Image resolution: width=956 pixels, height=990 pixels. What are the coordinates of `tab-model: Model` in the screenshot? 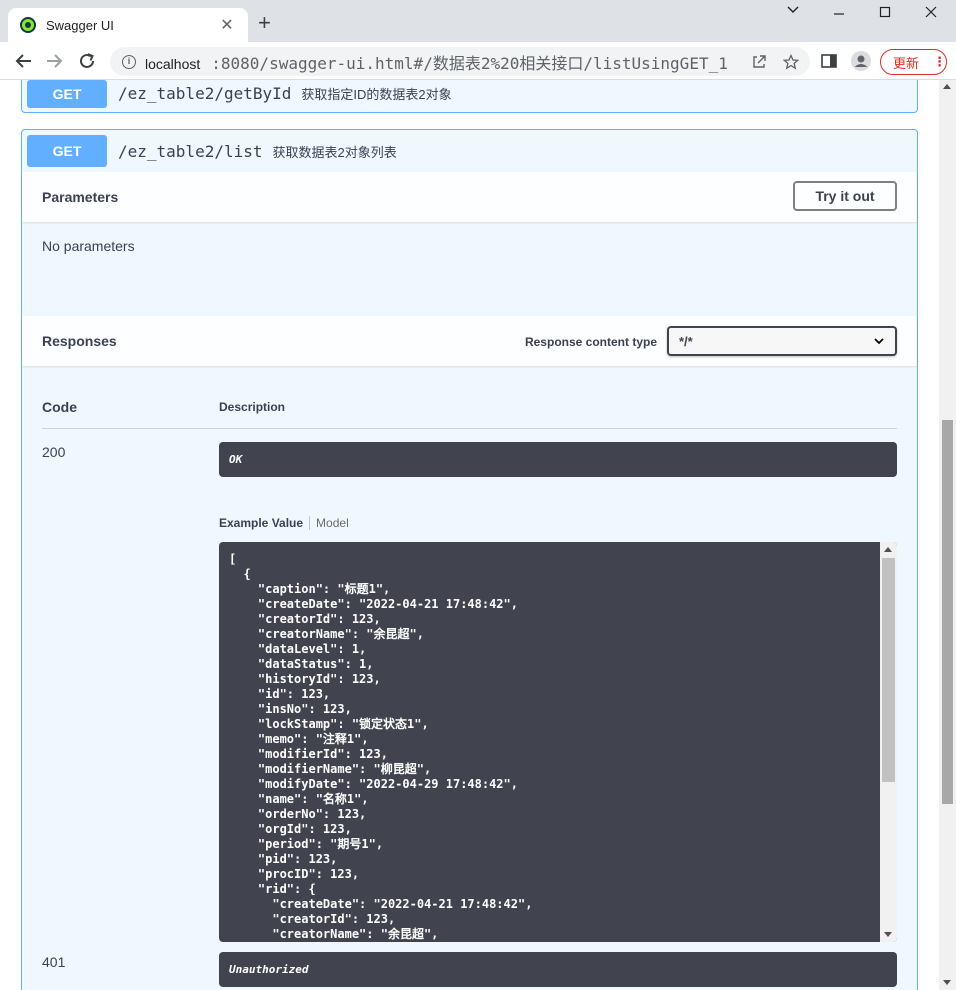 It's located at (329, 523).